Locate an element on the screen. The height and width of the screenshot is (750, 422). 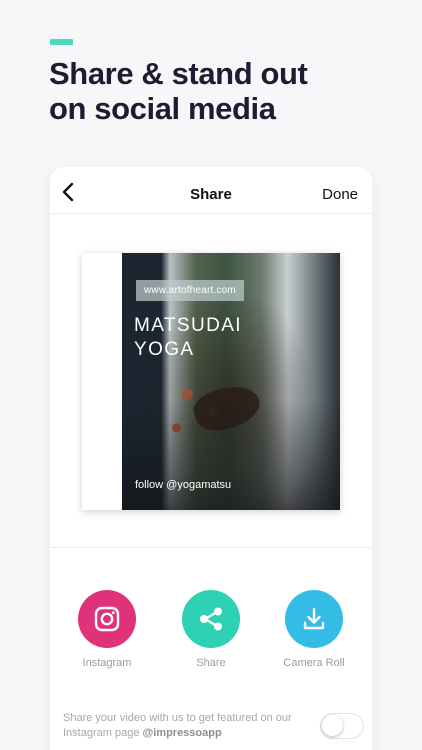
share-actions: Instagram Share Camera Roll is located at coordinates (211, 618).